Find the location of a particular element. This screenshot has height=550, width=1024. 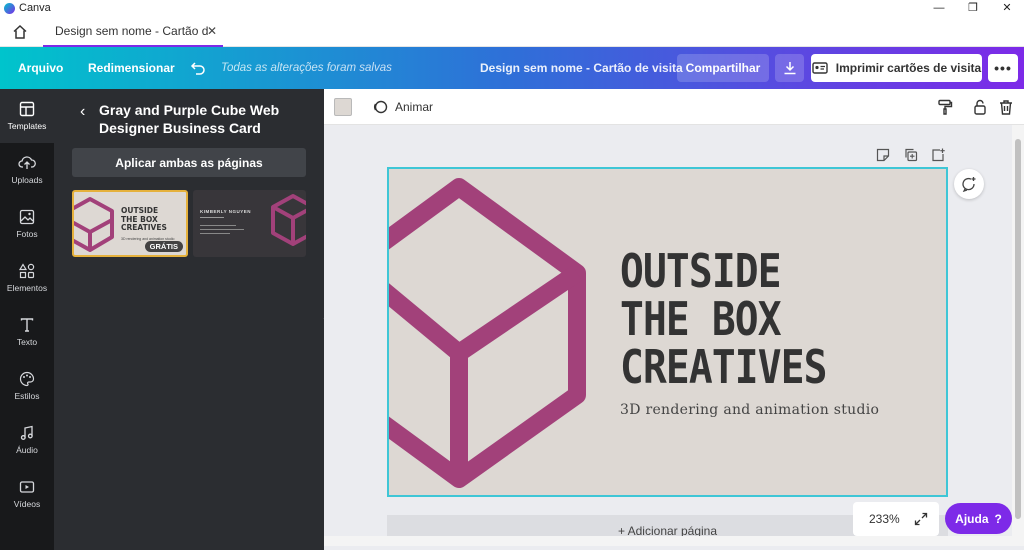

question-icon: ? is located at coordinates (998, 518).